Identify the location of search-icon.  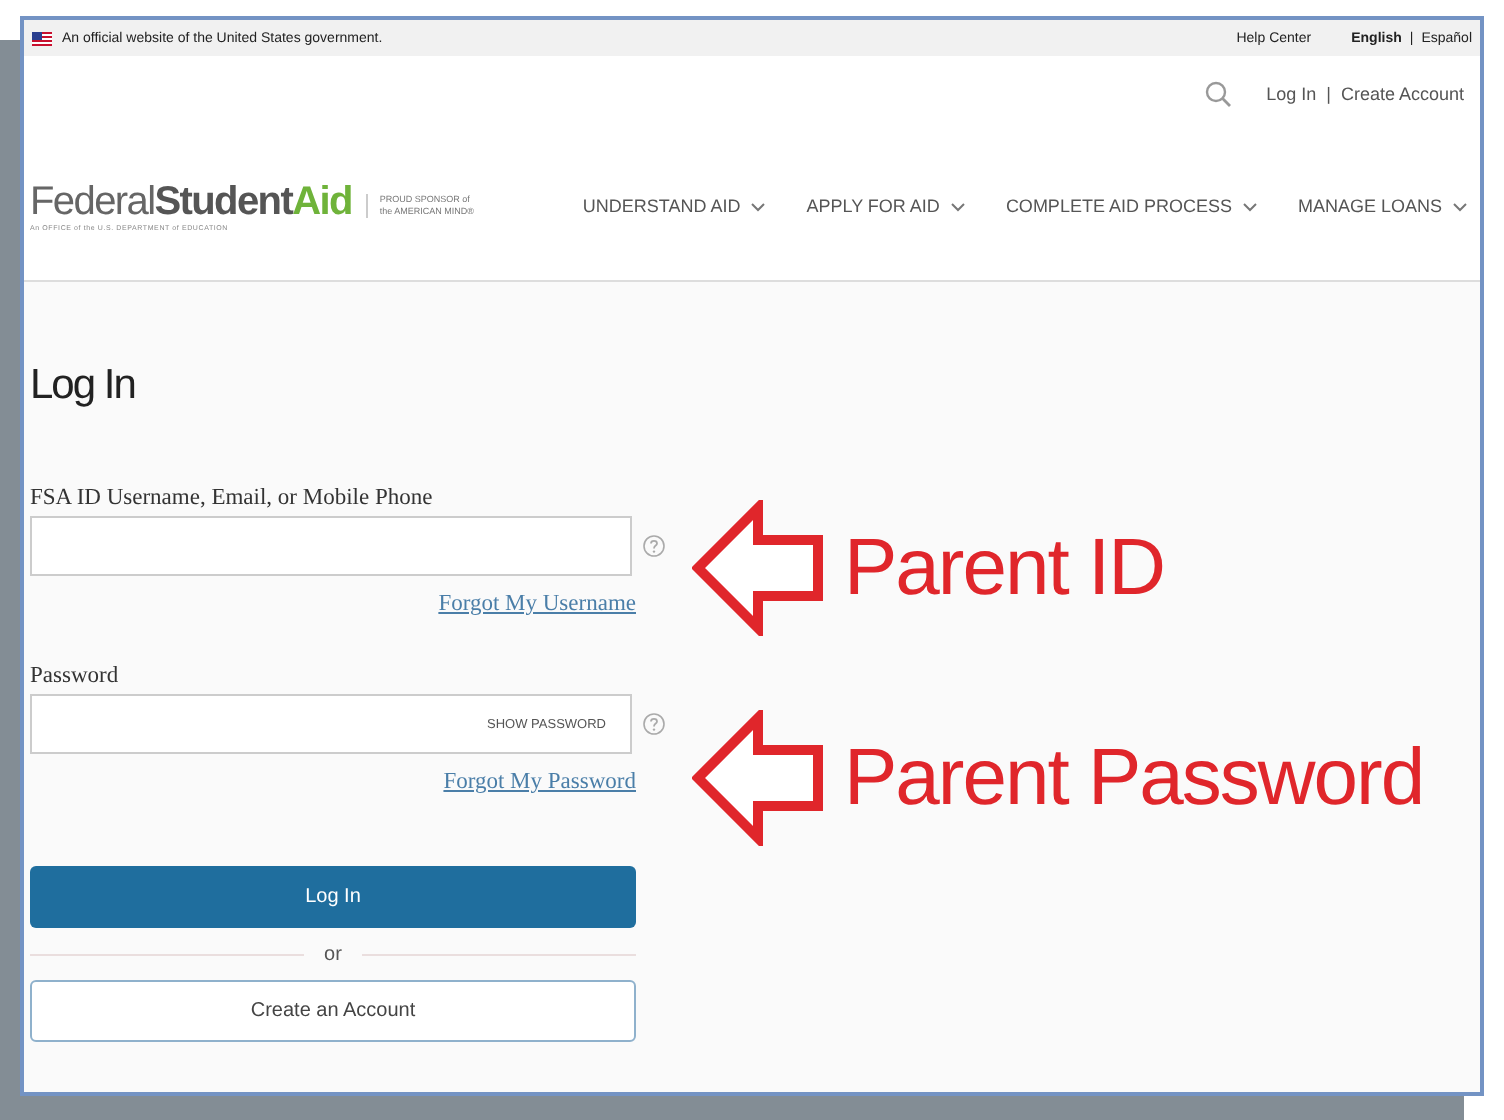
(1218, 94).